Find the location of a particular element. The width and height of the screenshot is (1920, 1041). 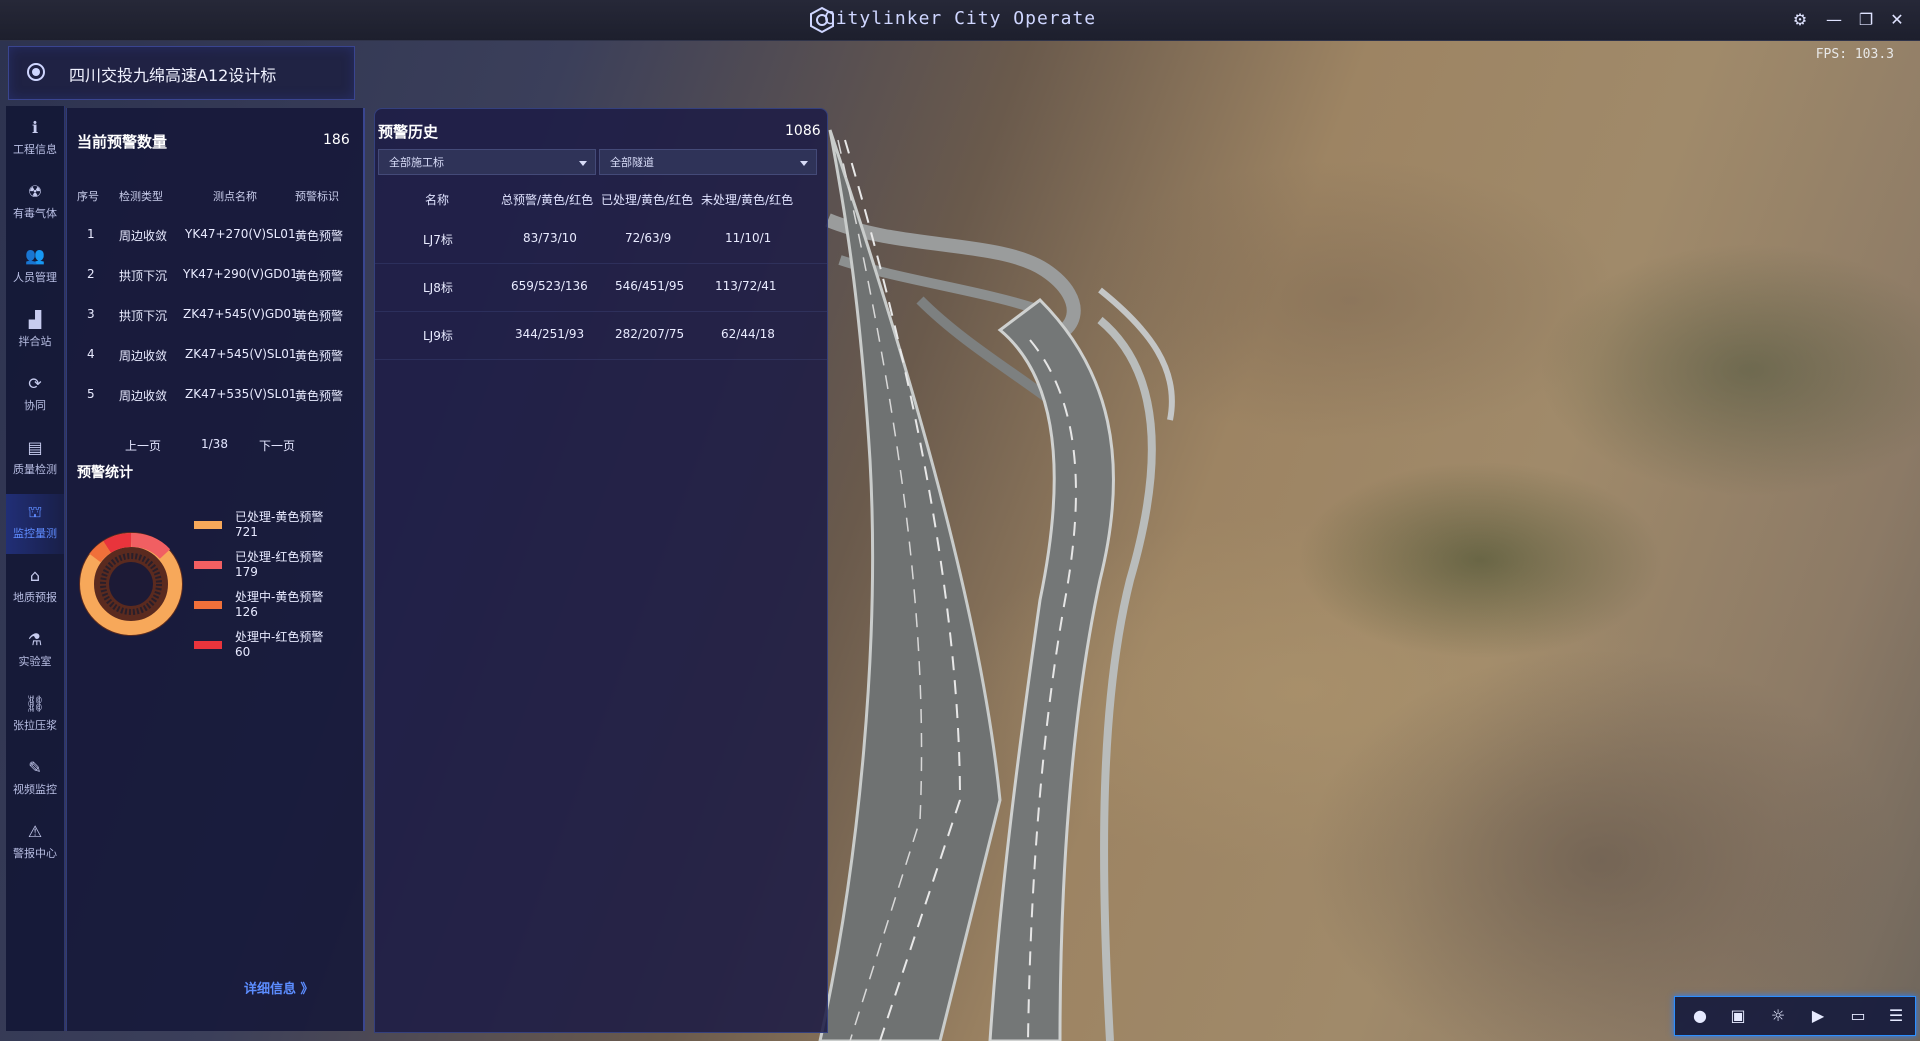

table-row: 5 周边收敛 ZK47+535(V)SL01 黄色预警 is located at coordinates (215, 395).